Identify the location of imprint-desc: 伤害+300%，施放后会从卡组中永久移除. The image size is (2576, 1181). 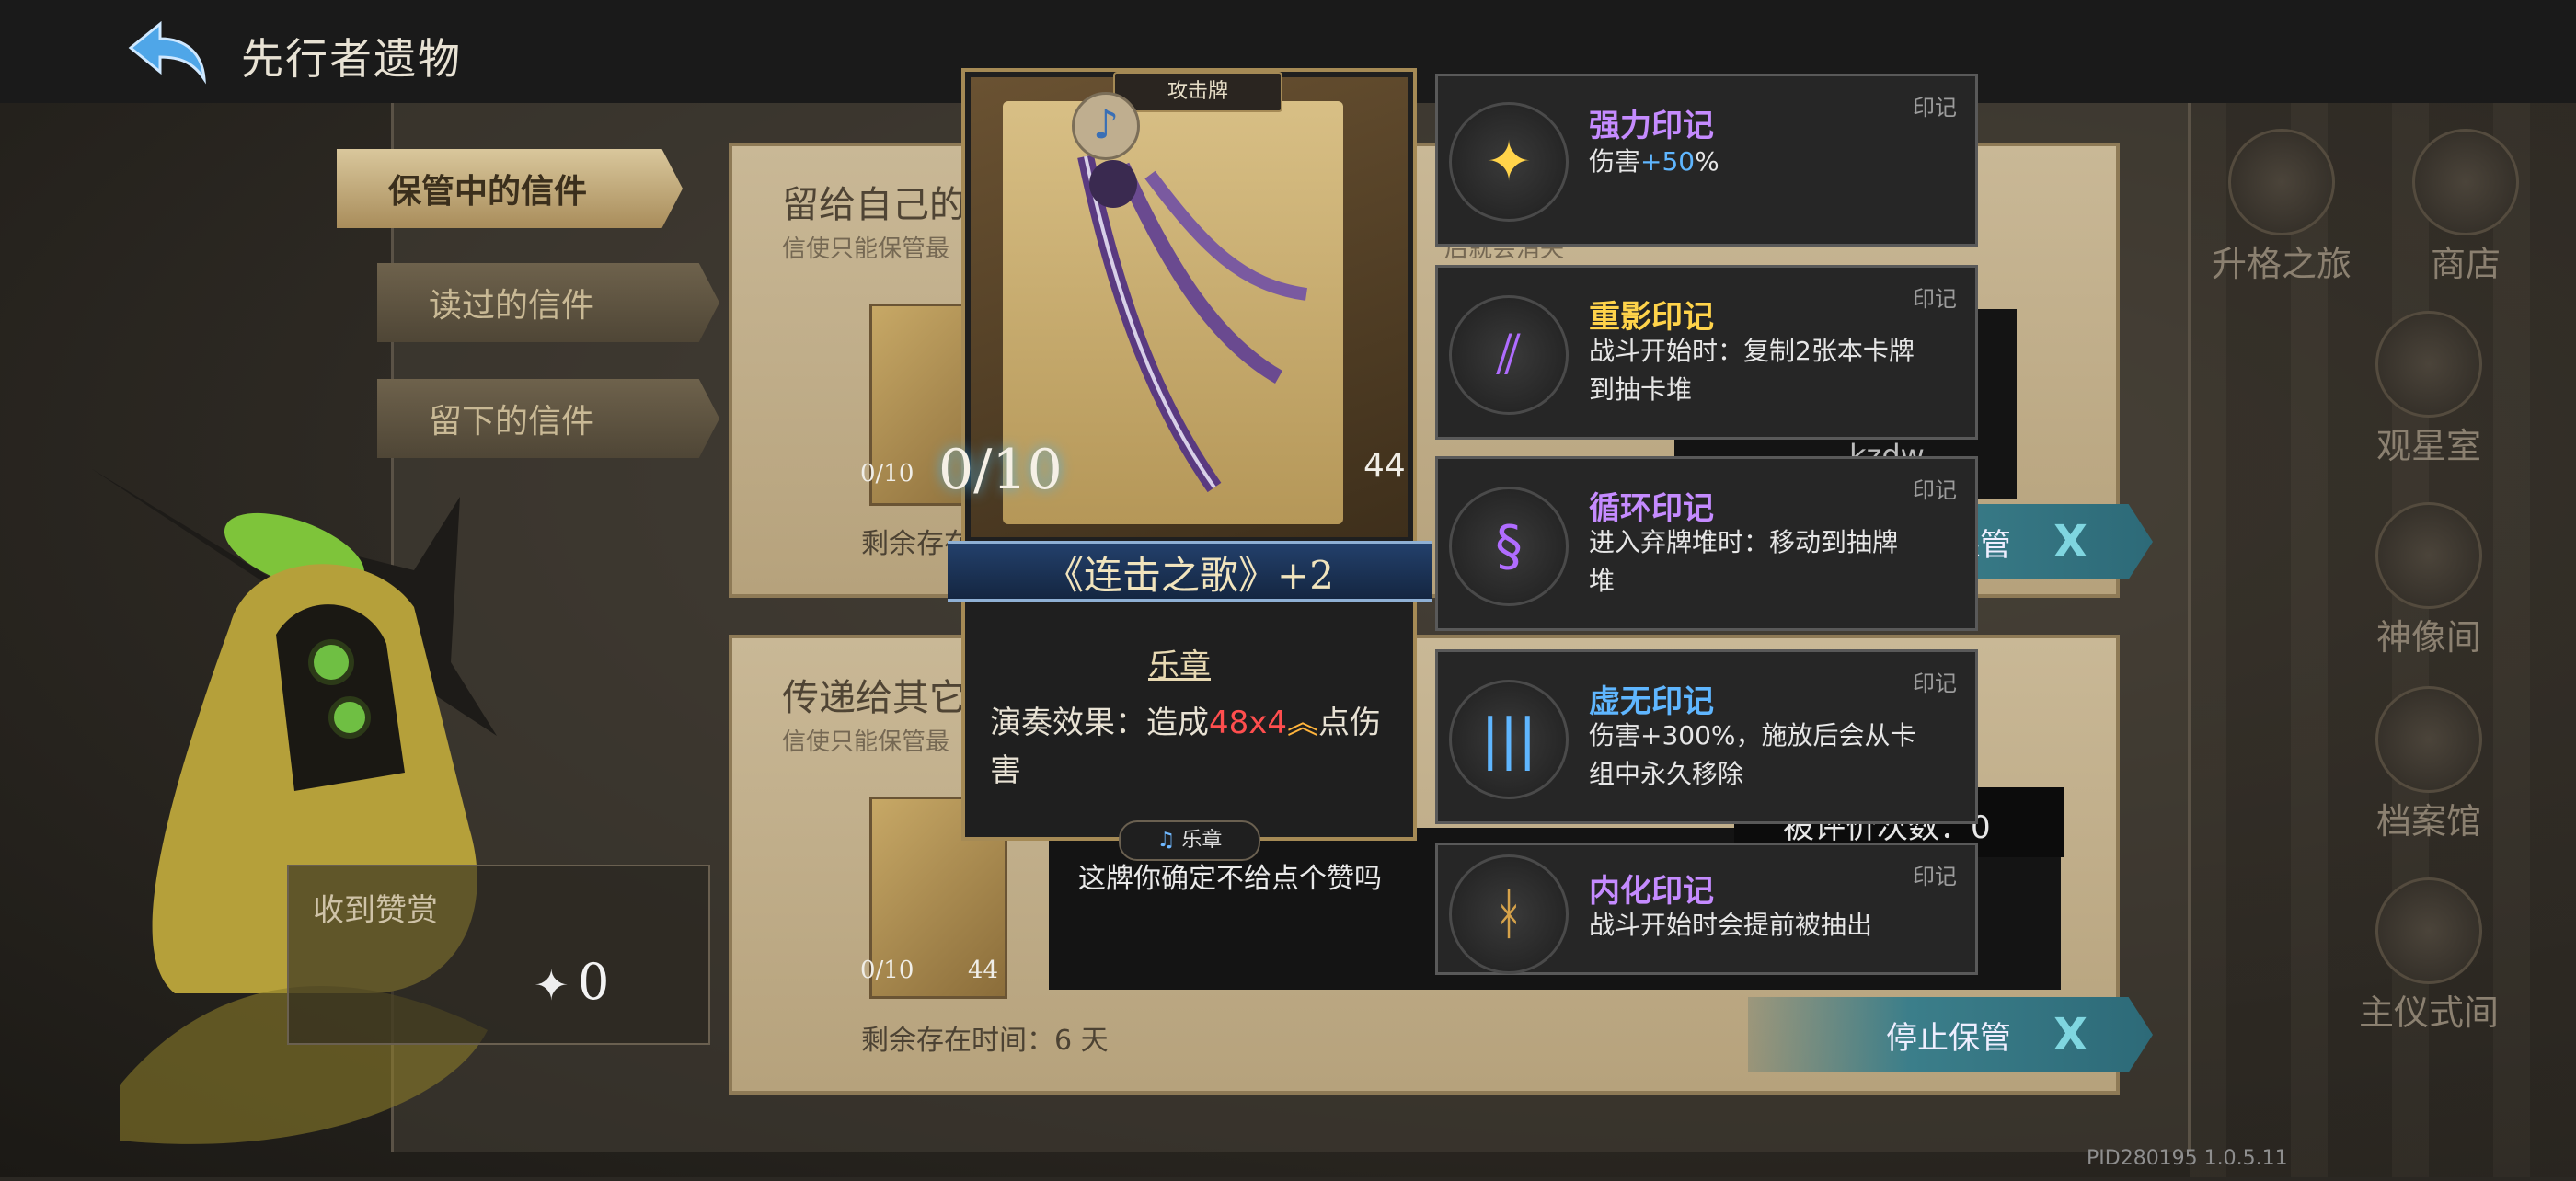
(1752, 754).